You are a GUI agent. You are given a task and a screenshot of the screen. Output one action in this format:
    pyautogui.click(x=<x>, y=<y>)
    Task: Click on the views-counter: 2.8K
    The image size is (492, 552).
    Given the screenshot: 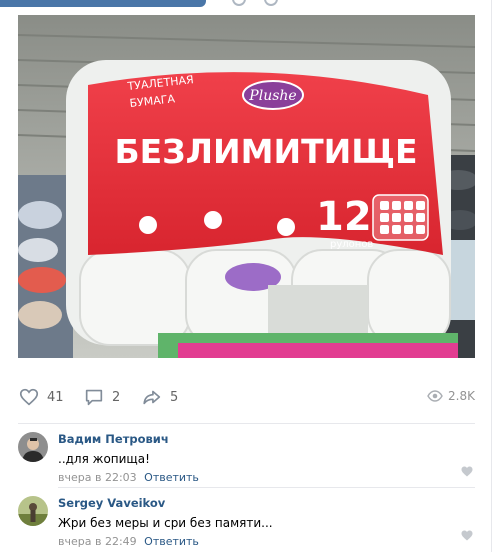 What is the action you would take?
    pyautogui.click(x=451, y=396)
    